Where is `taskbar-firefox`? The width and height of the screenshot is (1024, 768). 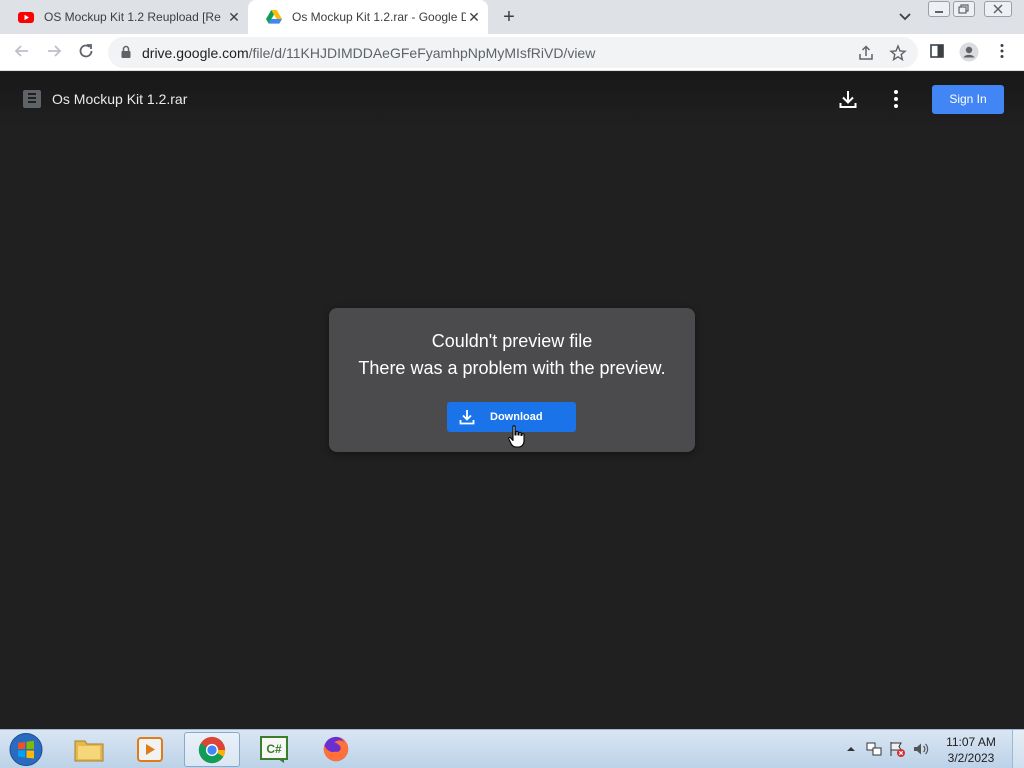
taskbar-firefox is located at coordinates (336, 749).